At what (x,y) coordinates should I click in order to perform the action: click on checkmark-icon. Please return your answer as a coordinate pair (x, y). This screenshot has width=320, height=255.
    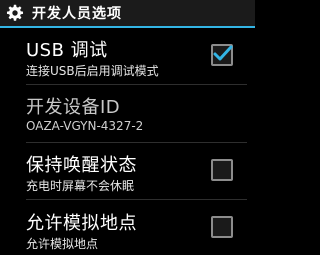
    Looking at the image, I should click on (223, 53).